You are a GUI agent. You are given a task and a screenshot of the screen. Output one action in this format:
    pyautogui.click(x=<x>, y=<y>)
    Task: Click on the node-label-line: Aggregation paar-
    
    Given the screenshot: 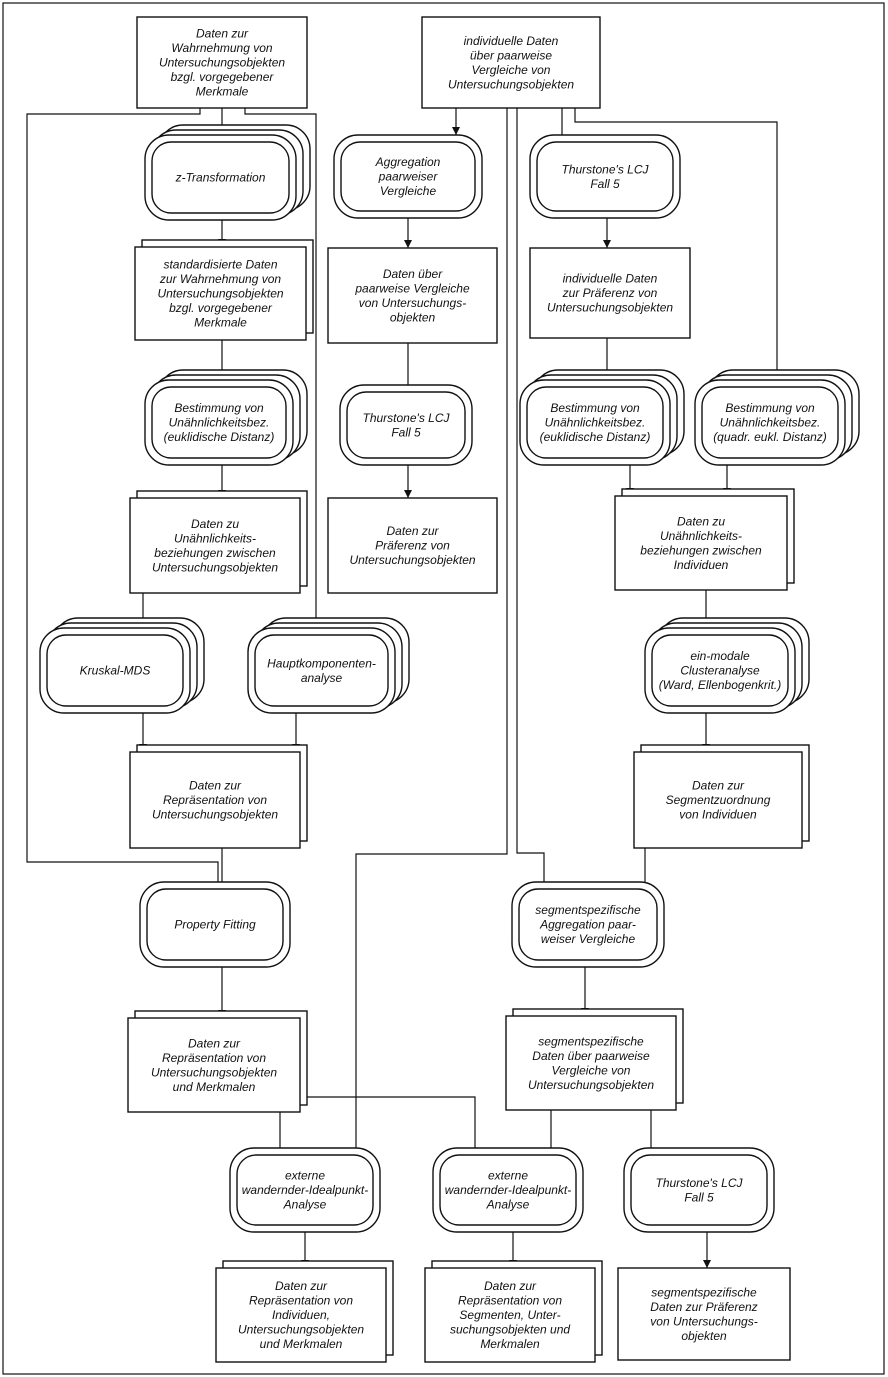 What is the action you would take?
    pyautogui.click(x=587, y=925)
    